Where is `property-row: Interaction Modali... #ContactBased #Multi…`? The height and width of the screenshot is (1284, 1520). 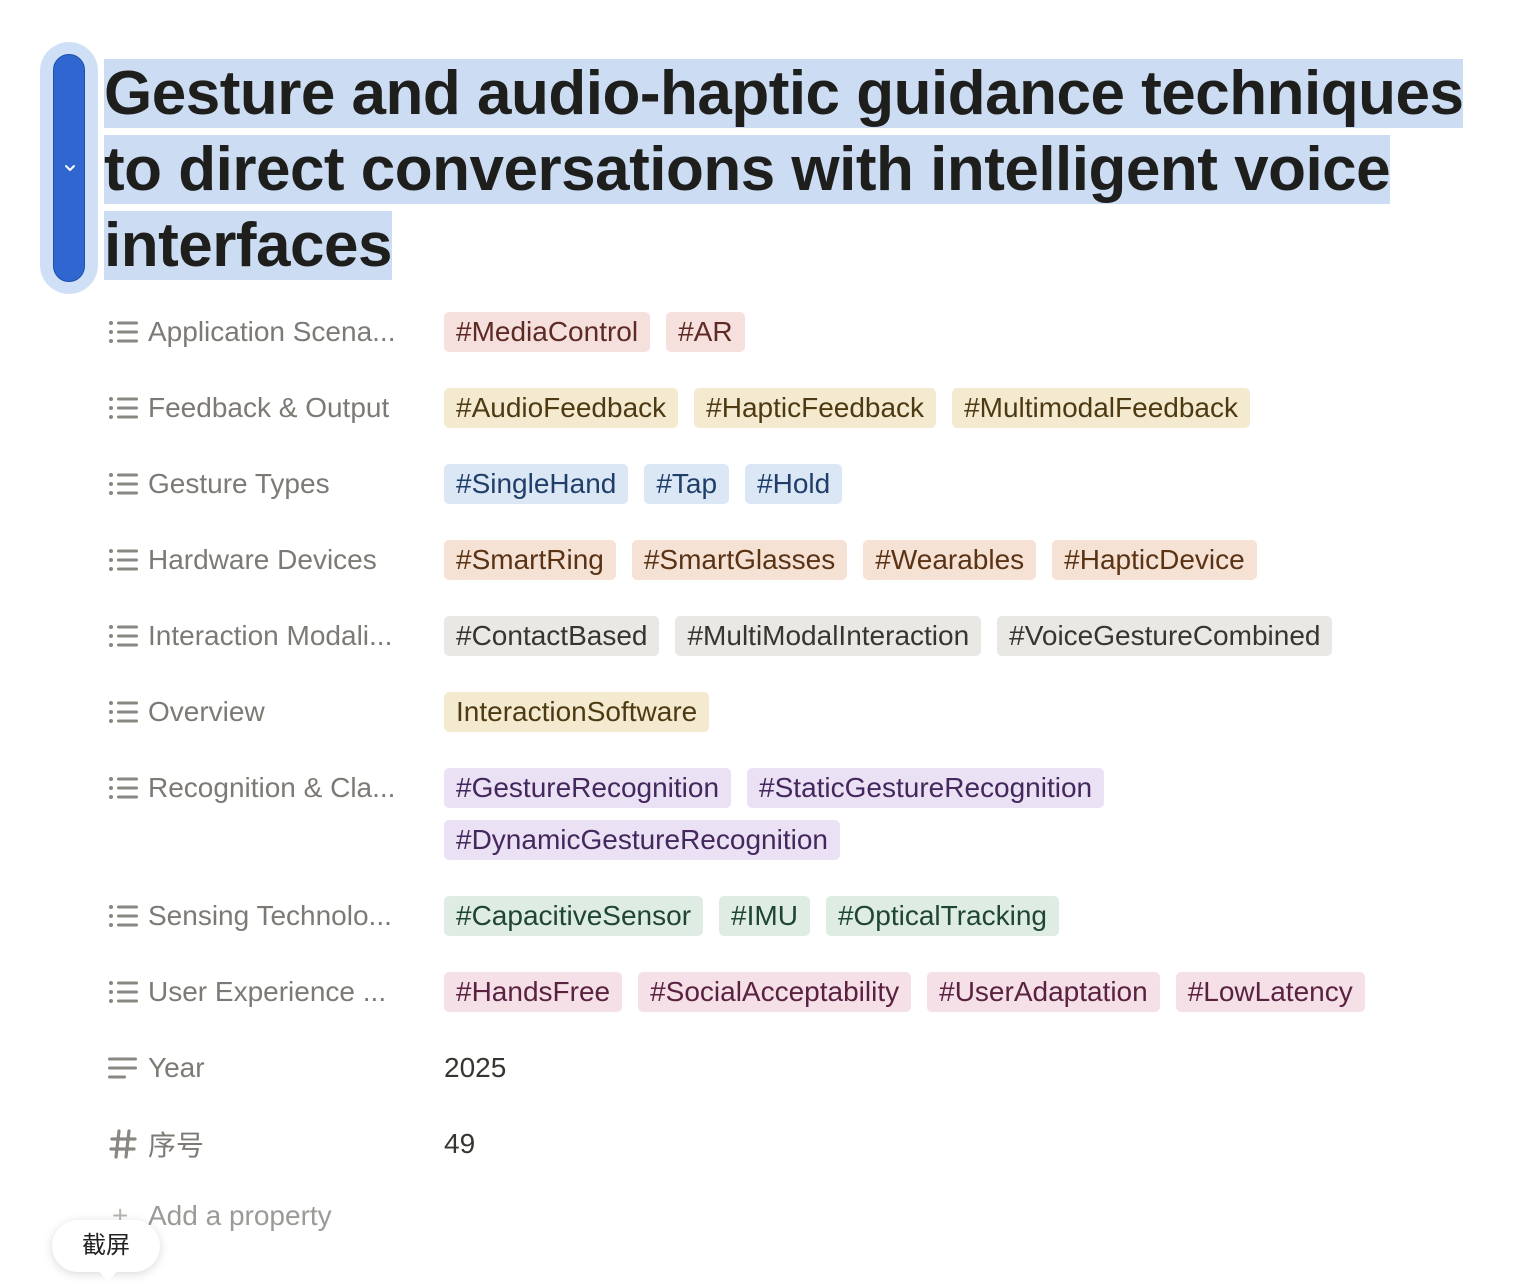
property-row: Interaction Modali... #ContactBased #Multi… is located at coordinates (806, 636).